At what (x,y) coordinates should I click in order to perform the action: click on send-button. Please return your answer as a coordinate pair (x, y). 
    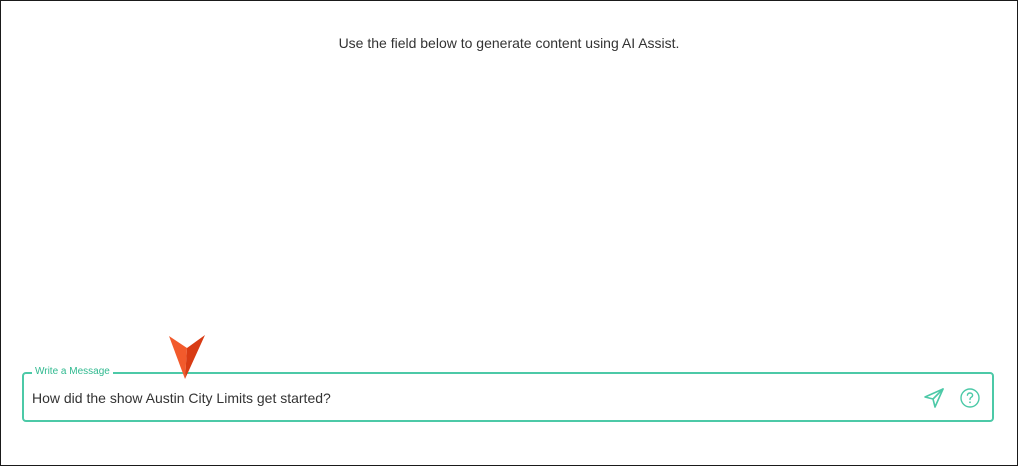
    Looking at the image, I should click on (934, 398).